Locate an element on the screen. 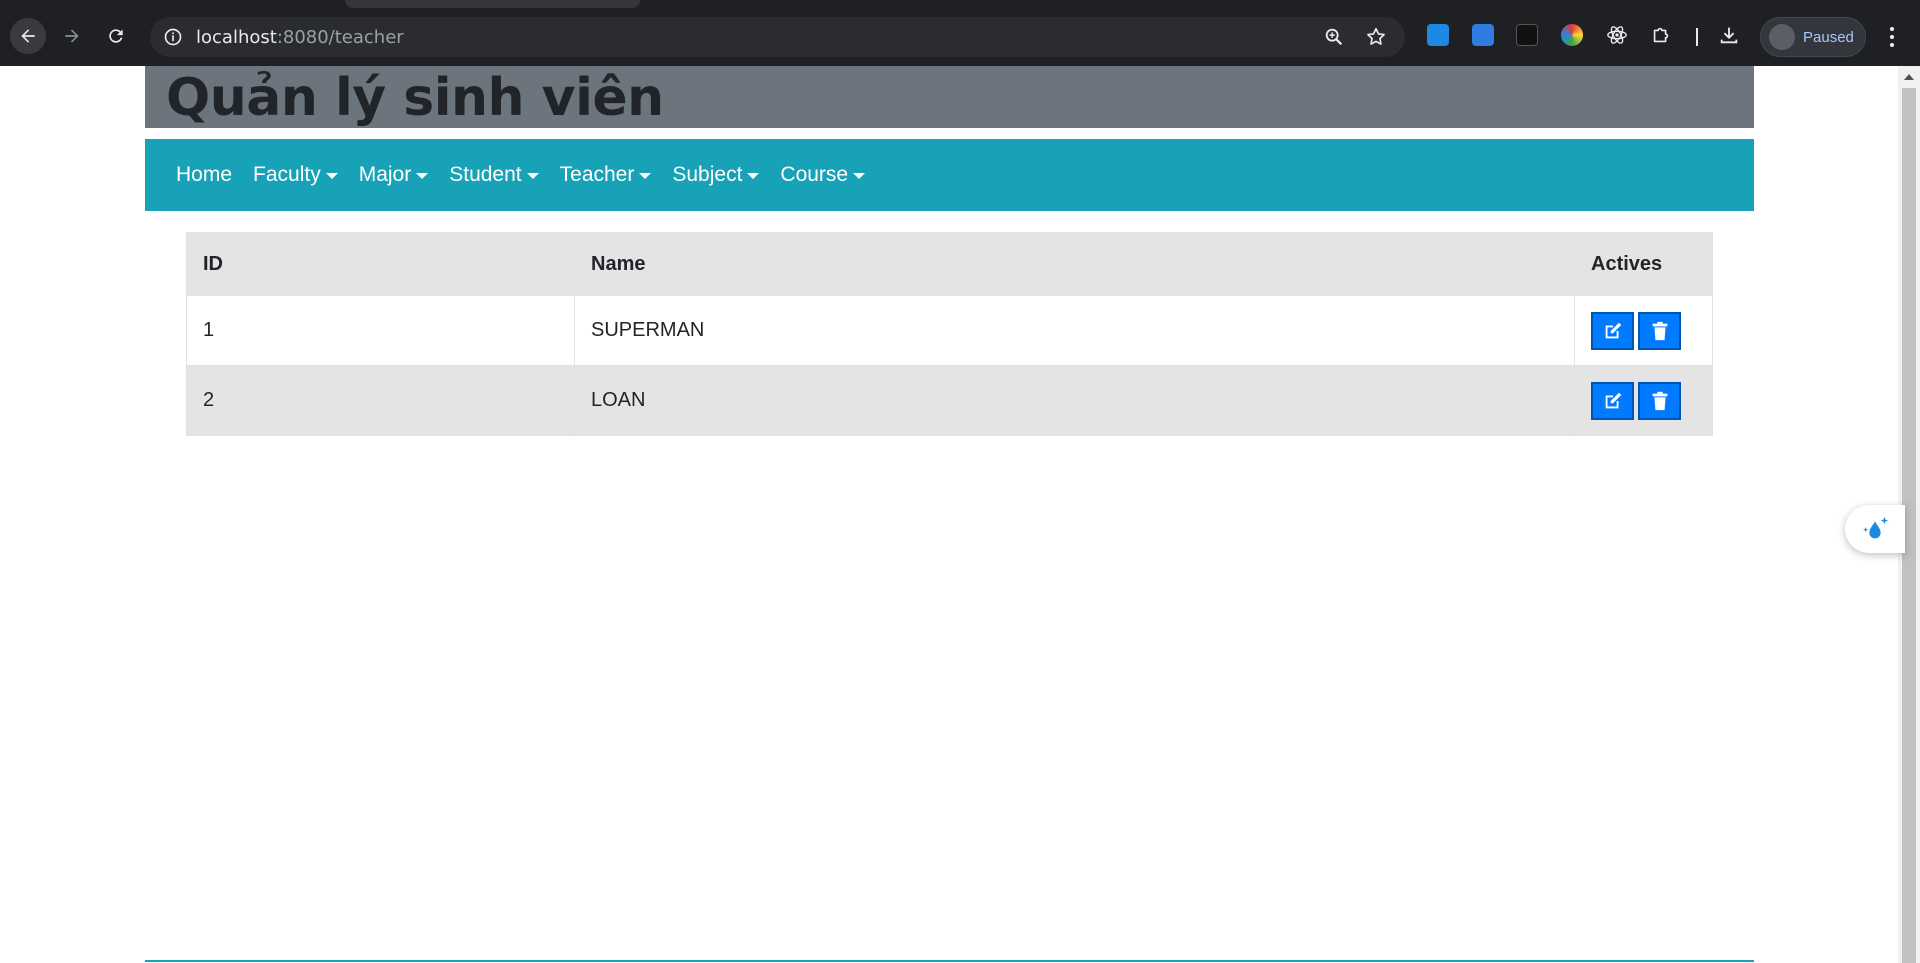 The image size is (1920, 963). bolt-icon is located at coordinates (1527, 35).